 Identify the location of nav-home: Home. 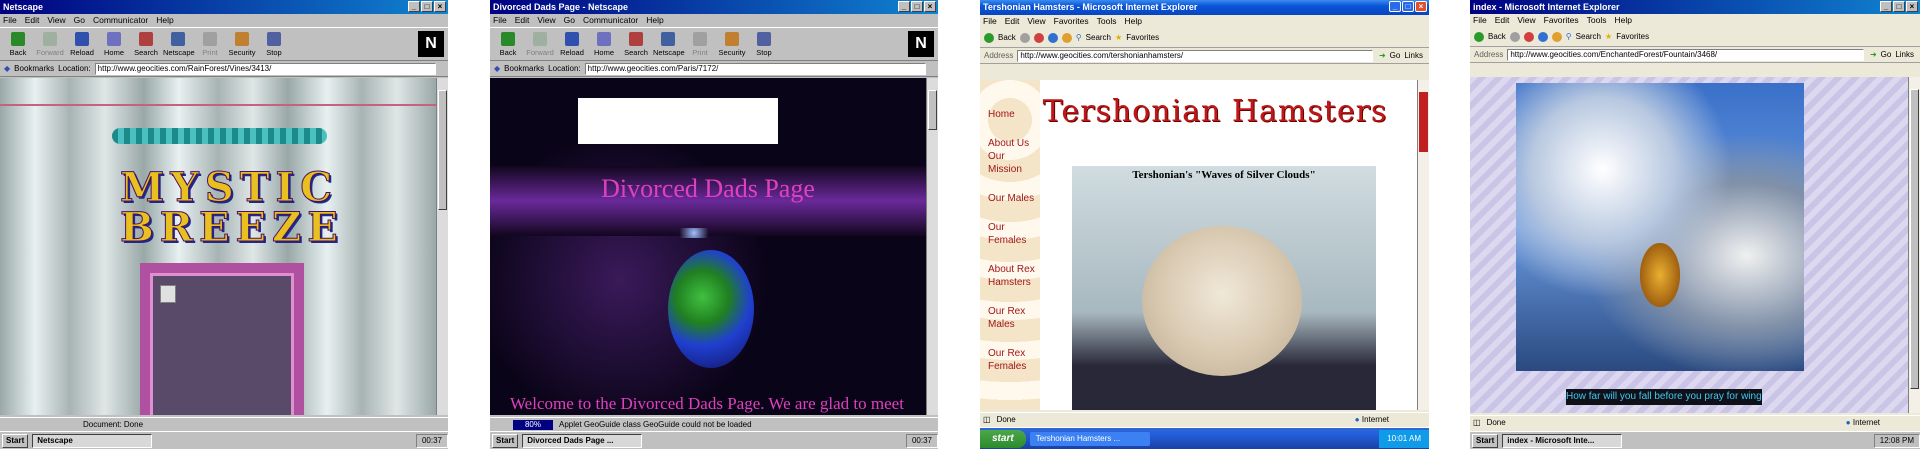
(1014, 114).